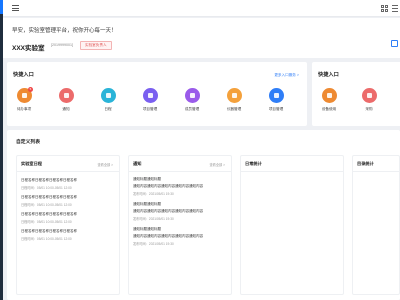  I want to click on quick-entry-more-link: 更多入口服务 >, so click(286, 75).